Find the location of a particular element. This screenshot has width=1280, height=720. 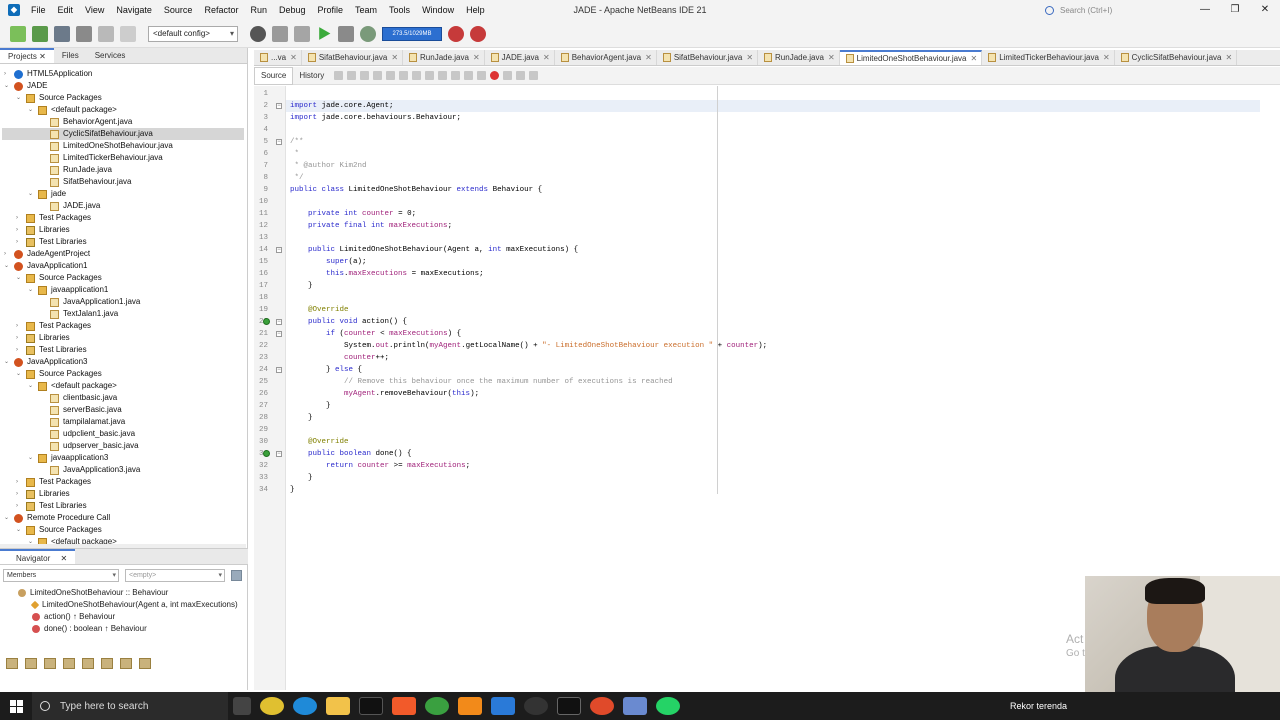

tree-node: CyclicSifatBehaviour.java is located at coordinates (123, 134).